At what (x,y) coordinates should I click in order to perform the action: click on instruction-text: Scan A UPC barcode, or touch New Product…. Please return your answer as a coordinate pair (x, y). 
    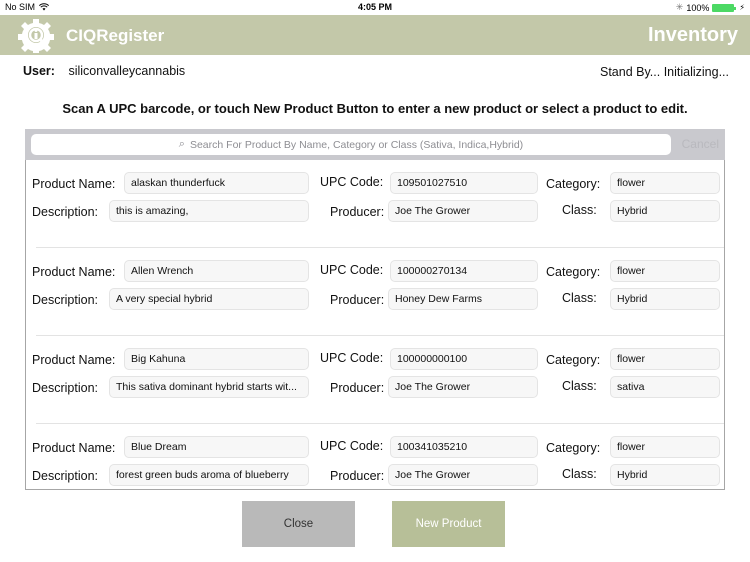
    Looking at the image, I should click on (375, 108).